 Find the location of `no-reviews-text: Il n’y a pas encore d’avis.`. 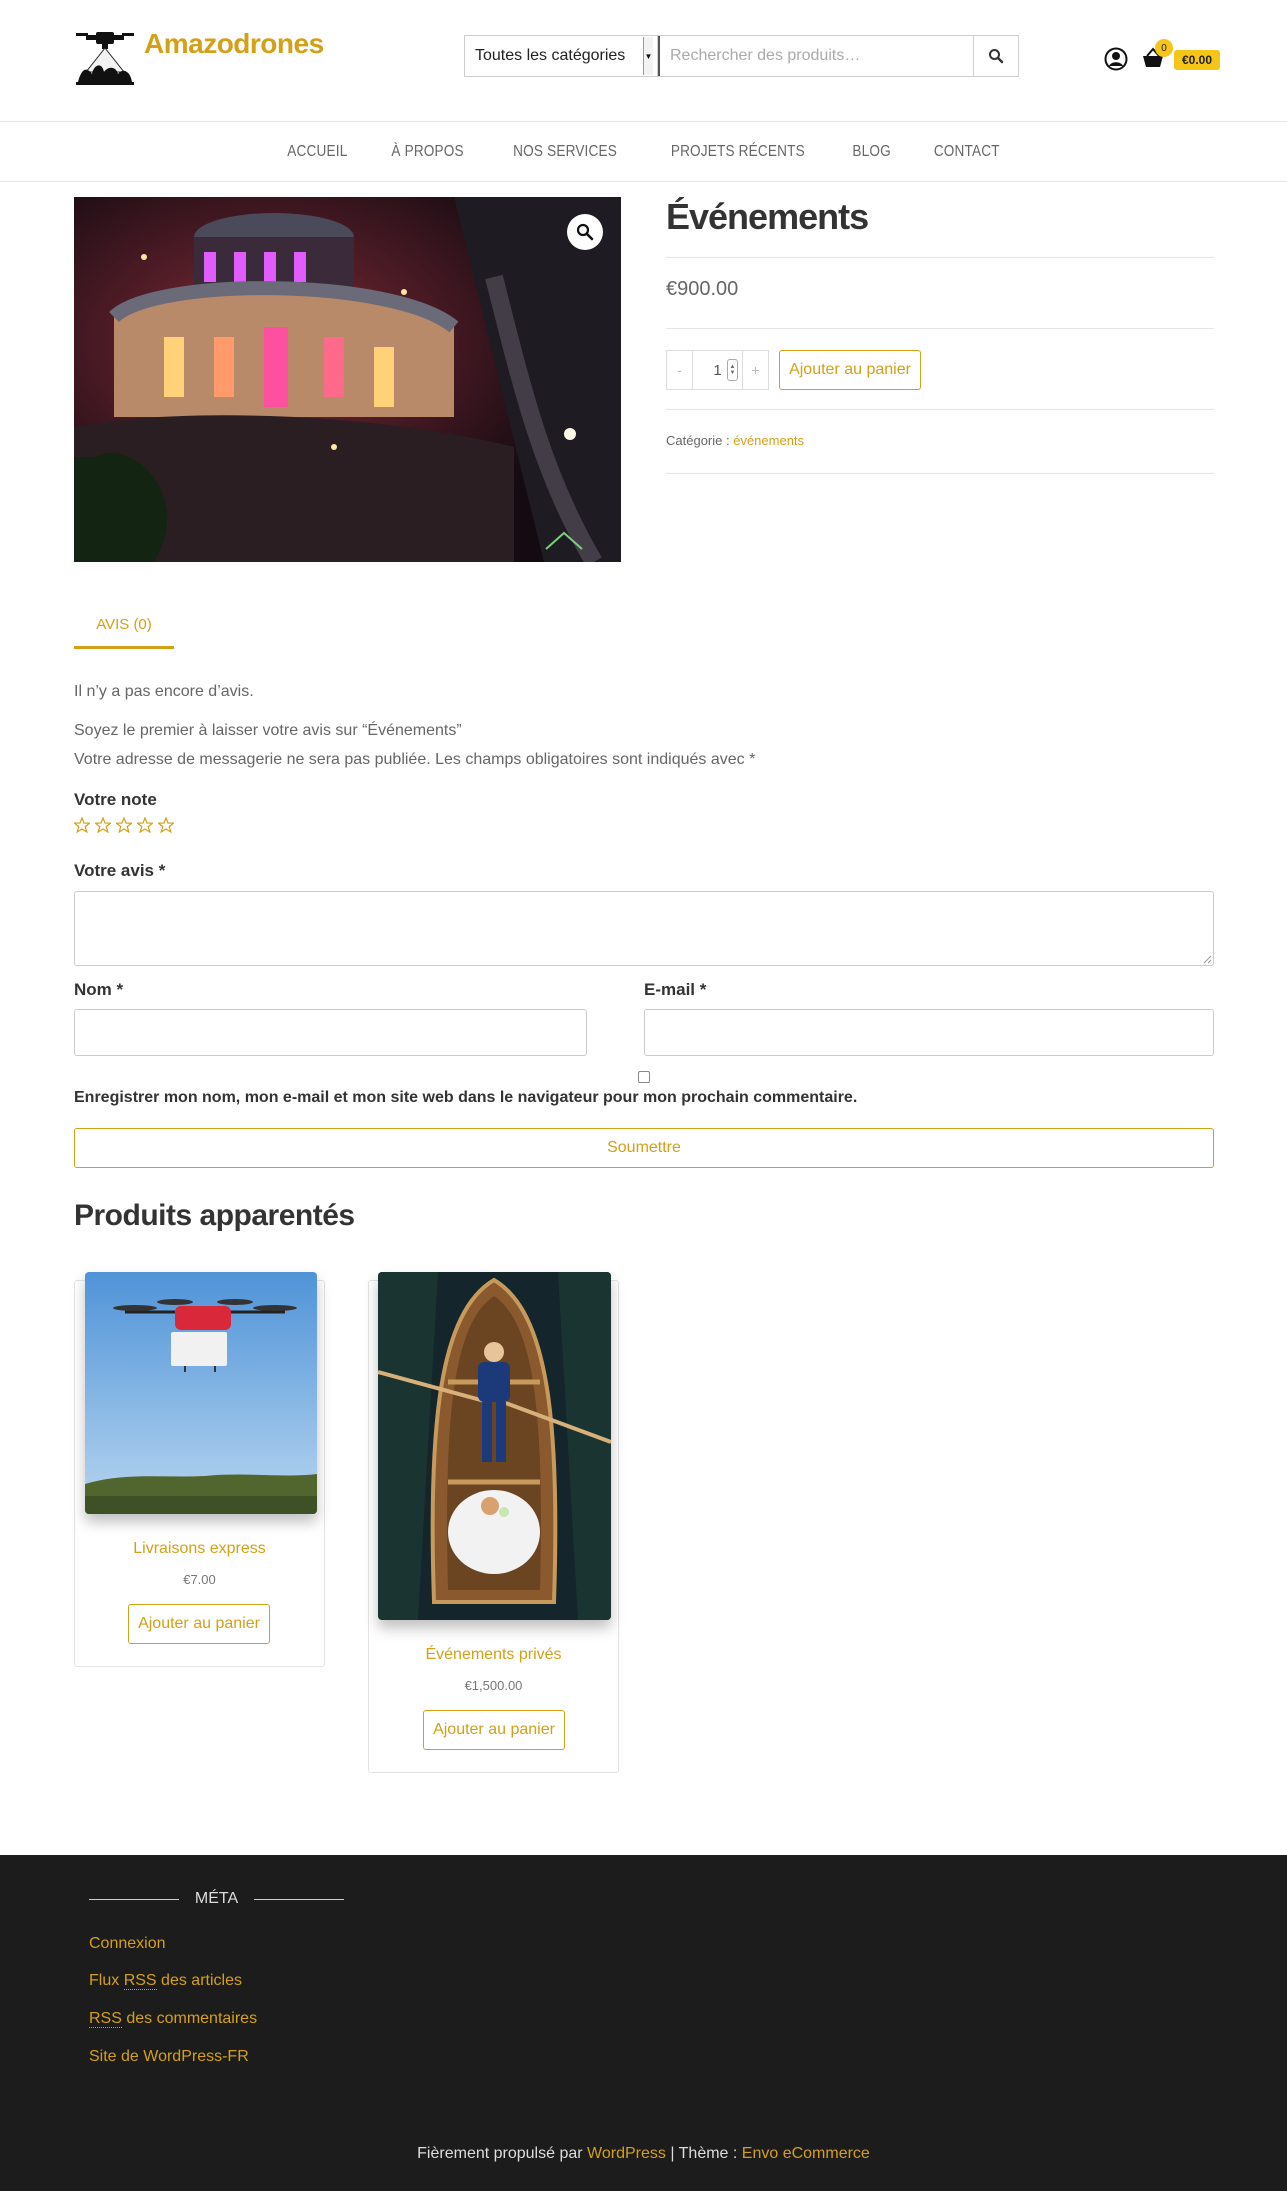

no-reviews-text: Il n’y a pas encore d’avis. is located at coordinates (164, 691).